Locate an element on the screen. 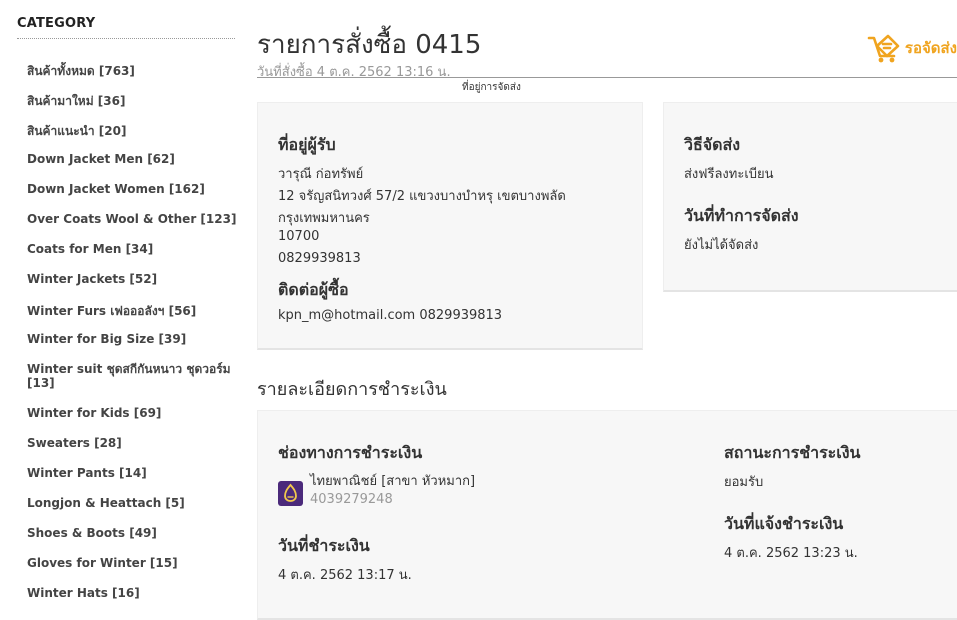 This screenshot has width=957, height=620. category-divider is located at coordinates (126, 38).